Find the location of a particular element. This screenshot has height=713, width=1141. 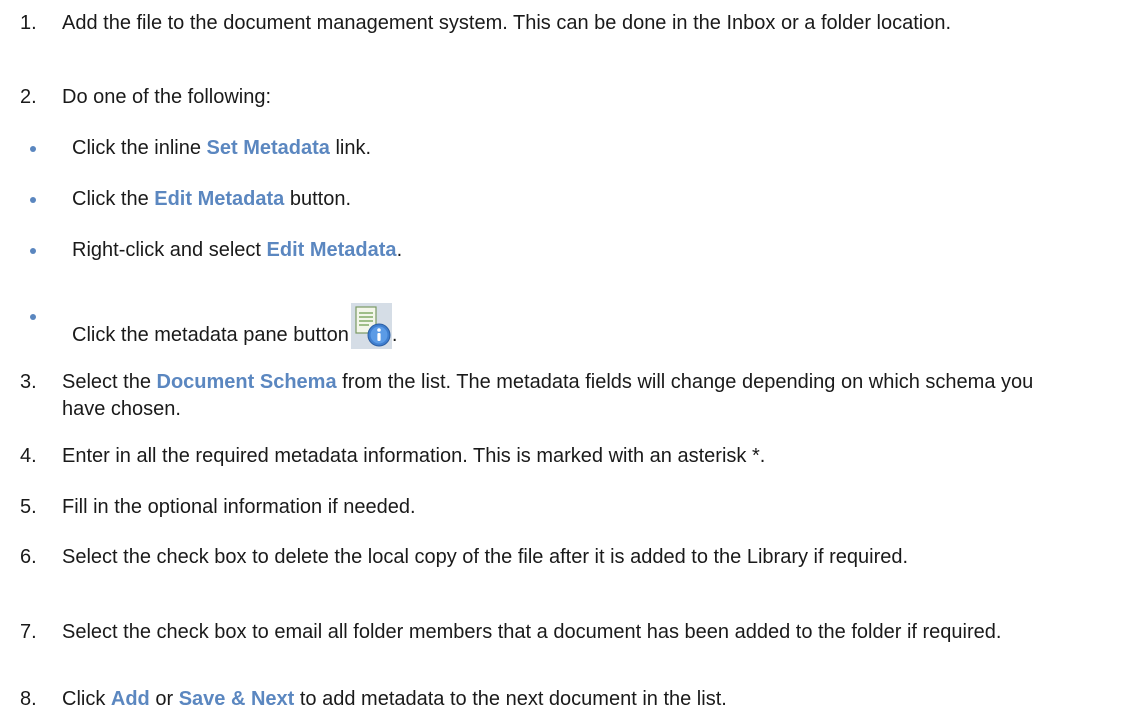

step-number: 5. is located at coordinates (28, 507).